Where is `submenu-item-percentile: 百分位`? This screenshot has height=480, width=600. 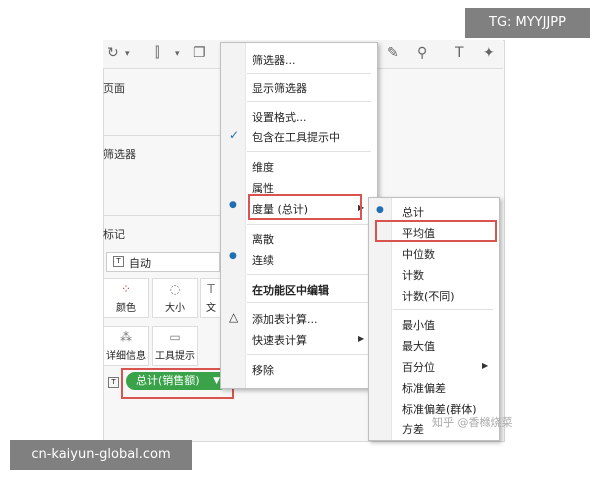 submenu-item-percentile: 百分位 is located at coordinates (418, 367).